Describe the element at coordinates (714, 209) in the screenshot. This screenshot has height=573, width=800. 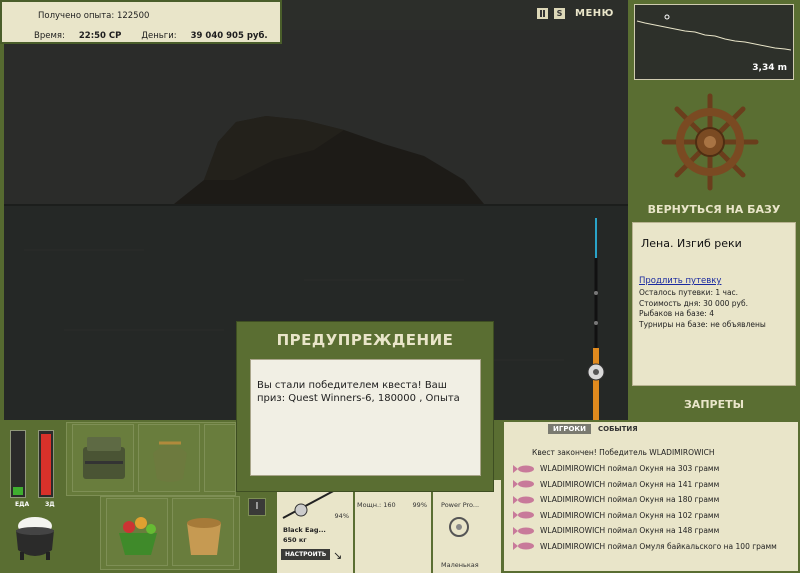
I see `return-to-base-button: ВЕРНУТЬСЯ НА БАЗУ` at that location.